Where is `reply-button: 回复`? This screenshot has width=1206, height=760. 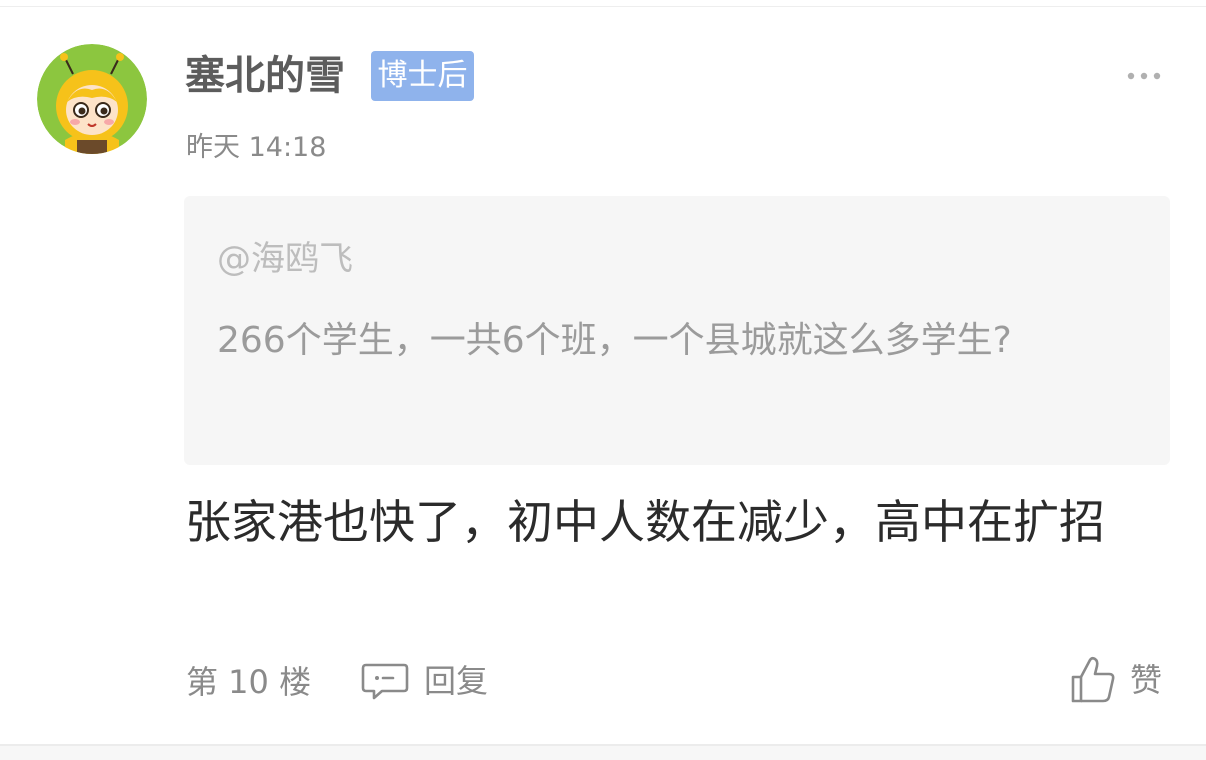 reply-button: 回复 is located at coordinates (424, 681).